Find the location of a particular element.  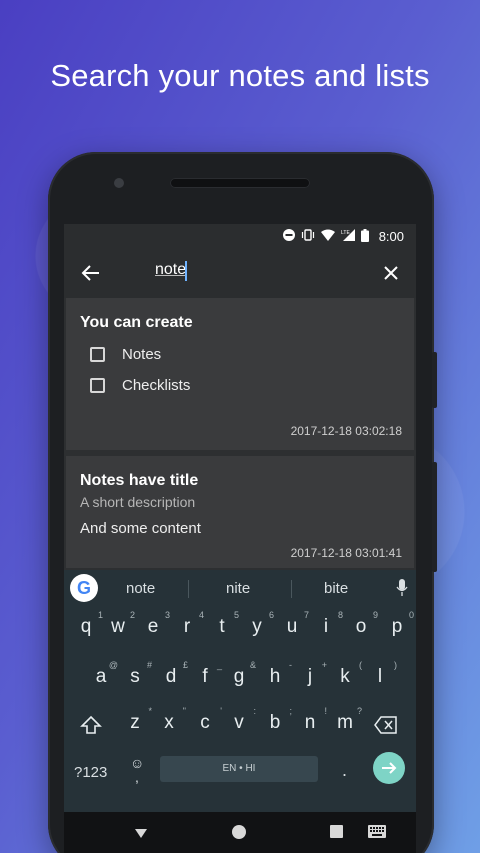

key-j: + j is located at coordinates (311, 674).